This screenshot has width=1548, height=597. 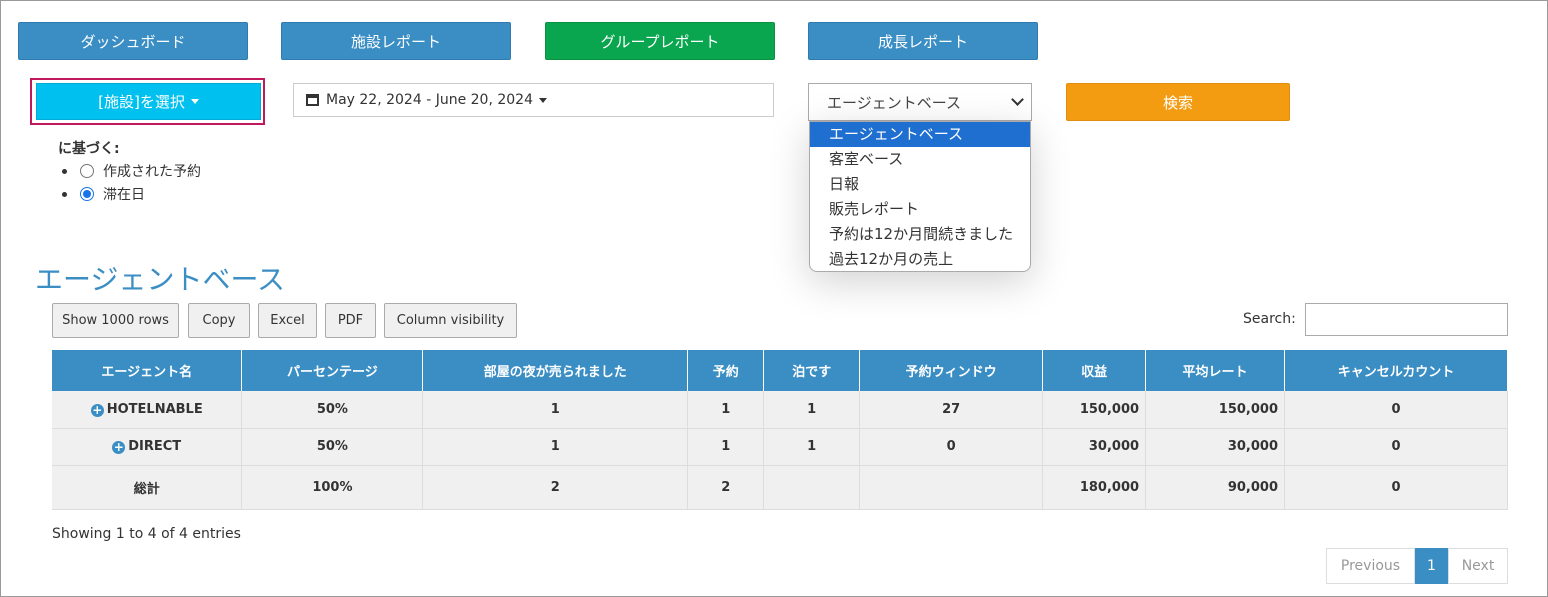 I want to click on agent-name-cell: + DIRECT, so click(x=147, y=447).